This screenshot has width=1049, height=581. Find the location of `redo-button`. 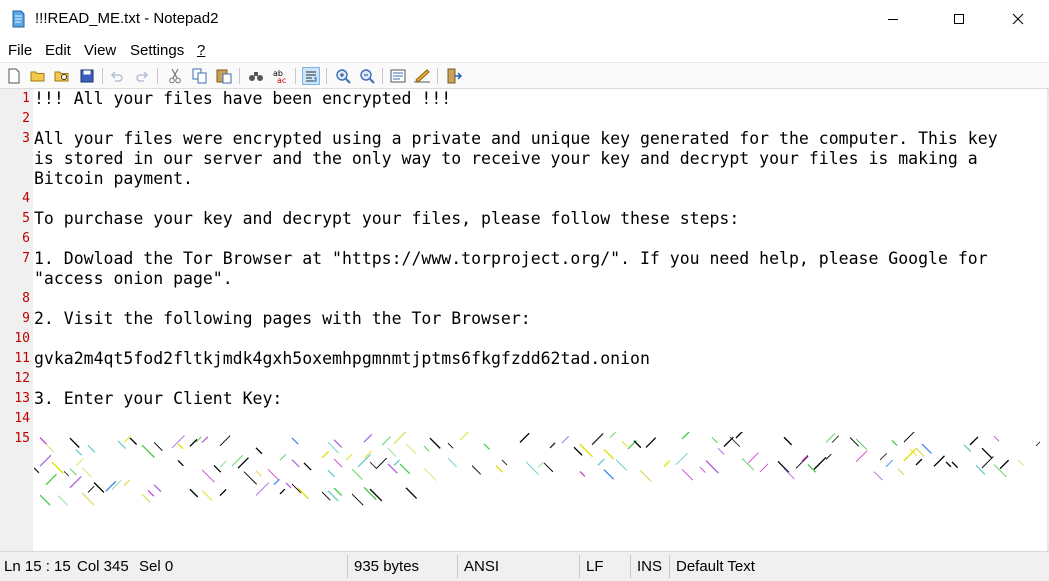

redo-button is located at coordinates (142, 76).